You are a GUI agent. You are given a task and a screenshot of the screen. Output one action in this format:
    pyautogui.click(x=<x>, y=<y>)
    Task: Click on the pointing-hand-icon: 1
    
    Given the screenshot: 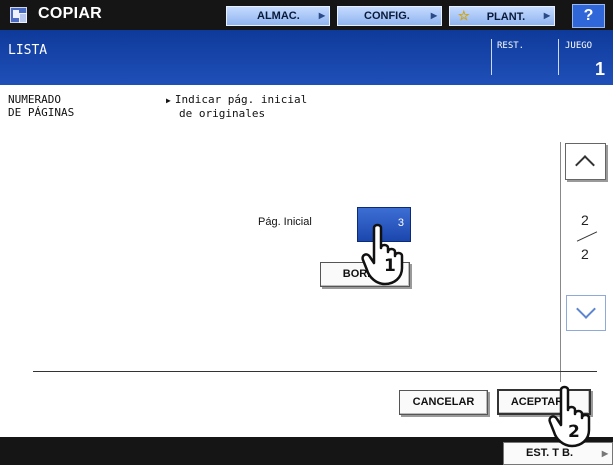 What is the action you would take?
    pyautogui.click(x=382, y=254)
    